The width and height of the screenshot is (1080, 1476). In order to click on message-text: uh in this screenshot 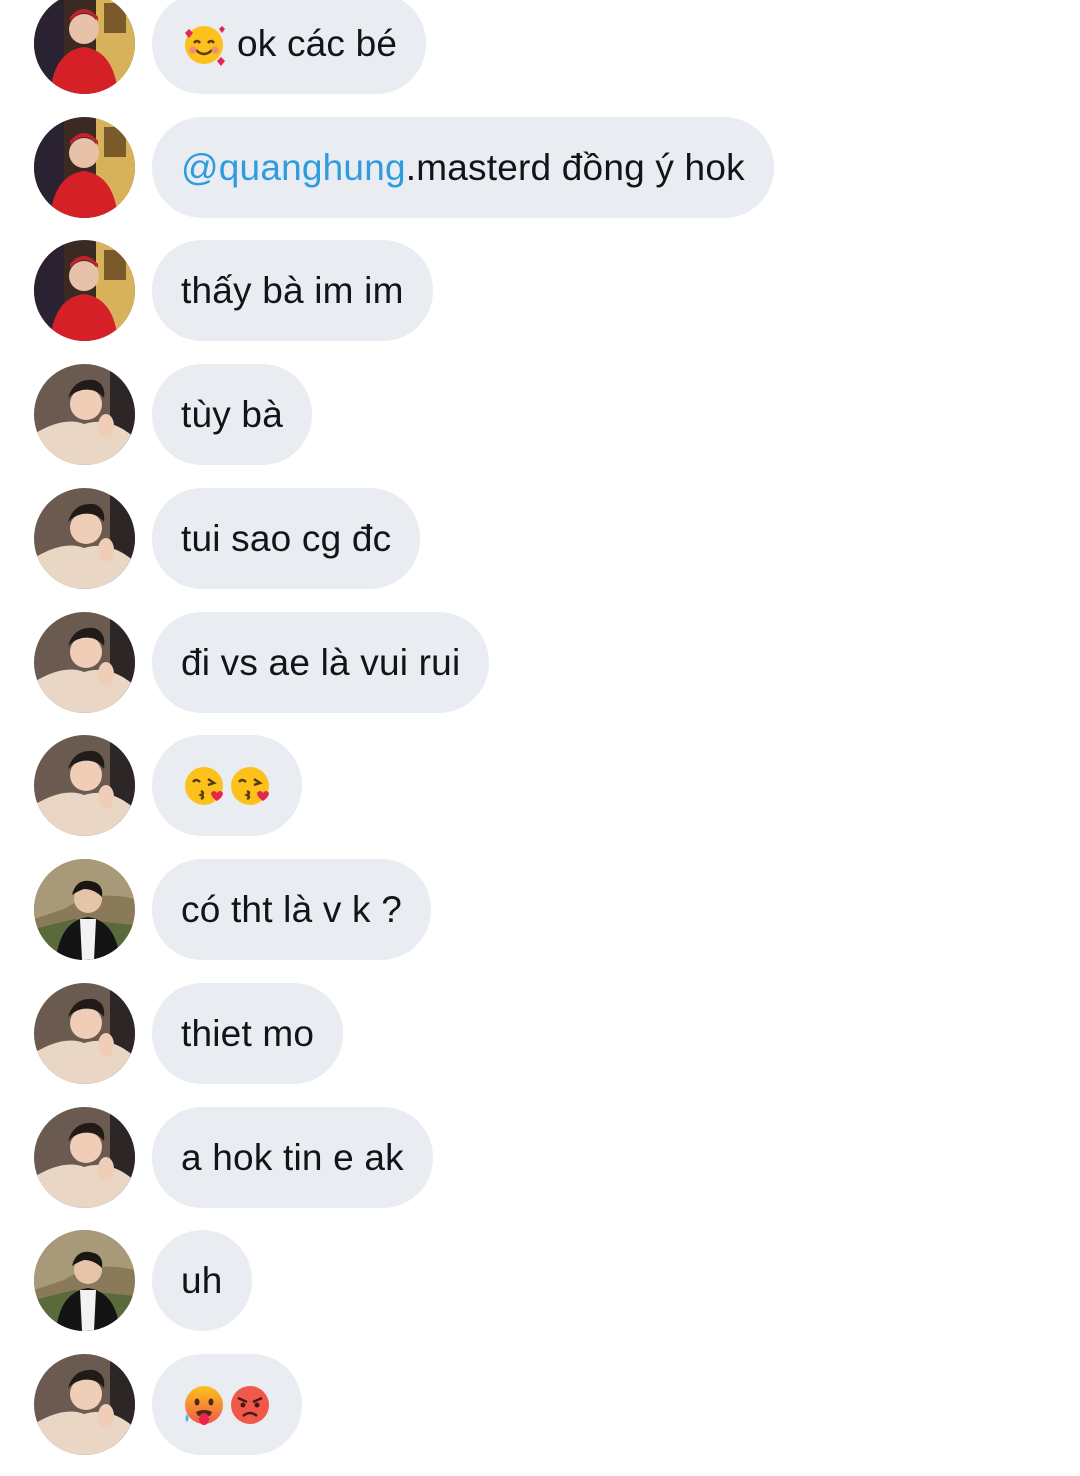, I will do `click(202, 1280)`.